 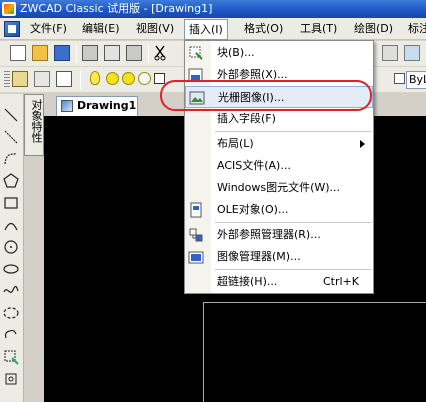 I want to click on layer-properties-icon, so click(x=64, y=79).